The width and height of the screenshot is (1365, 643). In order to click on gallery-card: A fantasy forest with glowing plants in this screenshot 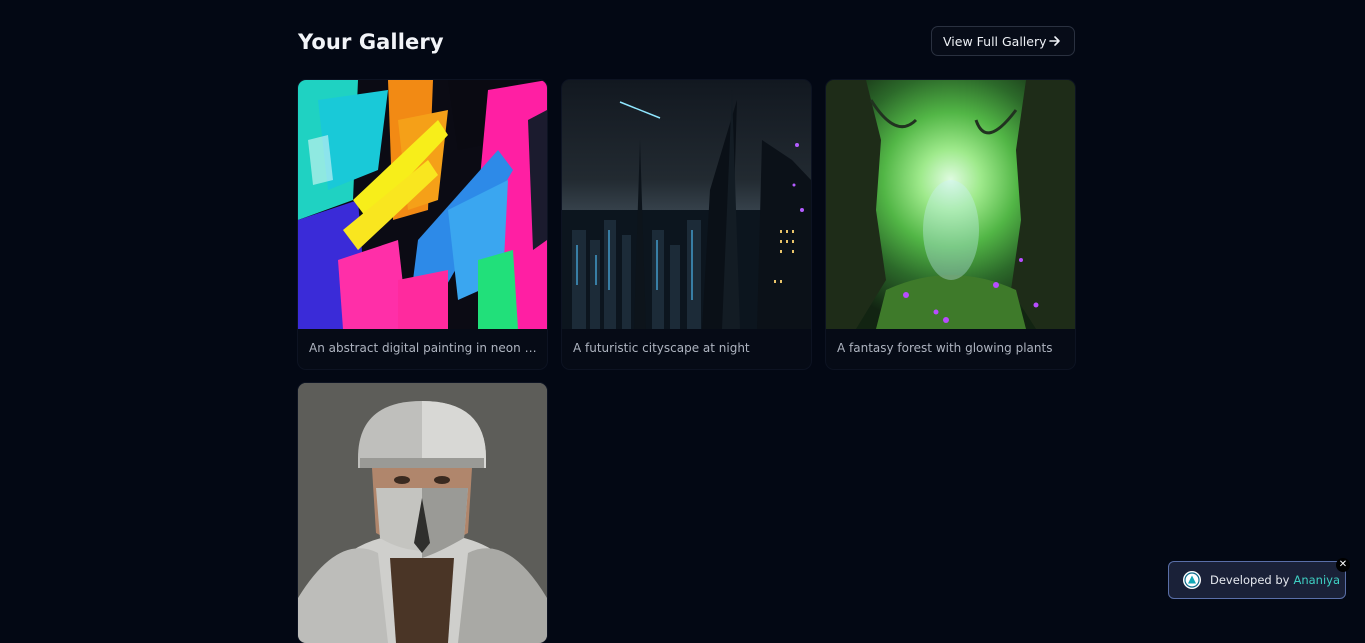, I will do `click(950, 224)`.